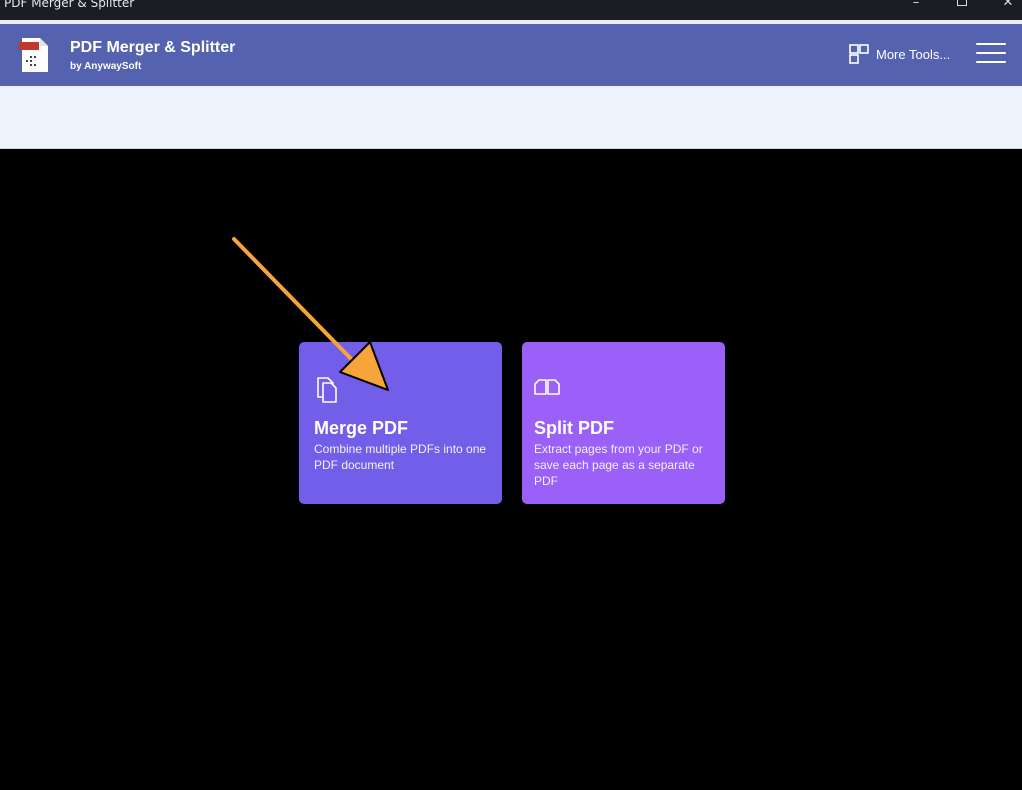 The height and width of the screenshot is (790, 1022). I want to click on window-titlebar: PDF Merger & Splitter – ✕, so click(511, 10).